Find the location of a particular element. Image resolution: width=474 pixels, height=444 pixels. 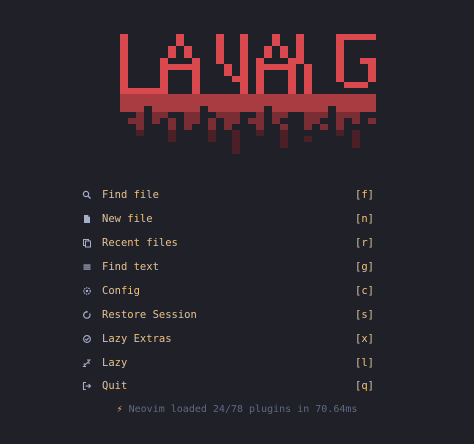

menu-item-label: Lazy is located at coordinates (115, 363).